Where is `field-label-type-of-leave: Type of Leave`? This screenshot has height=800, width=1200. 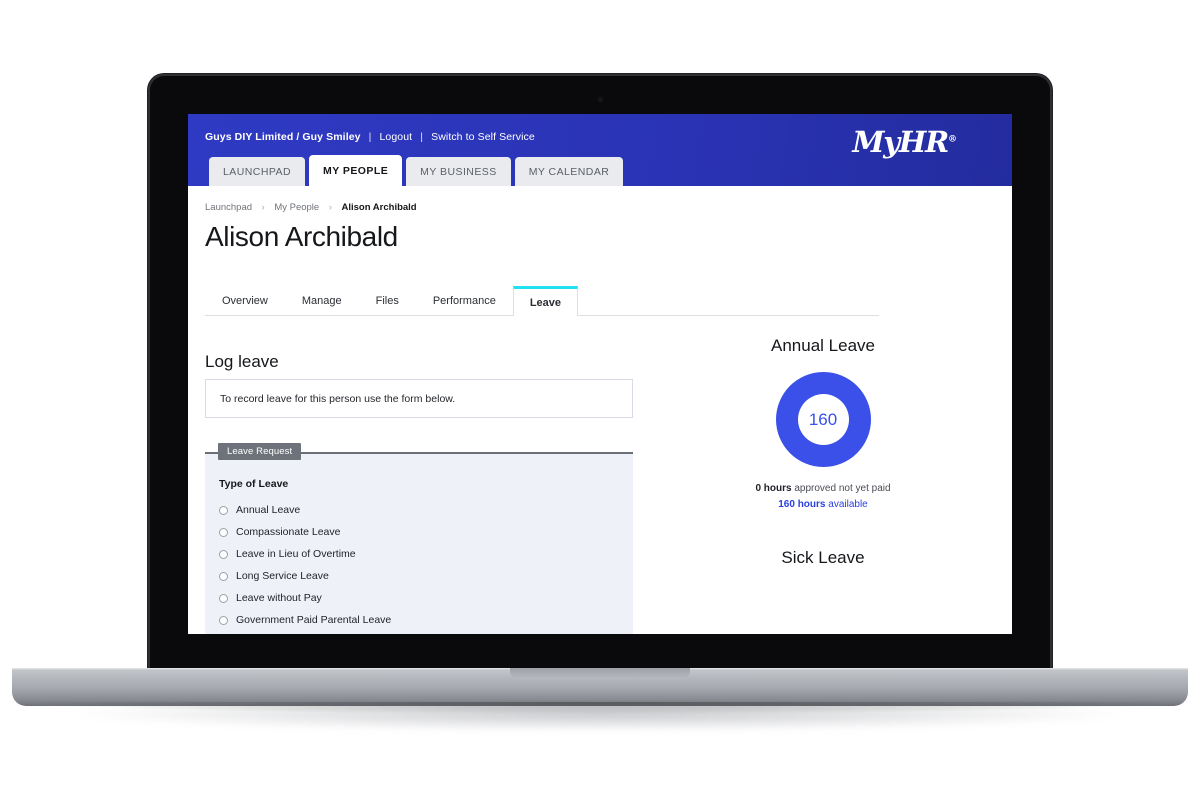 field-label-type-of-leave: Type of Leave is located at coordinates (254, 484).